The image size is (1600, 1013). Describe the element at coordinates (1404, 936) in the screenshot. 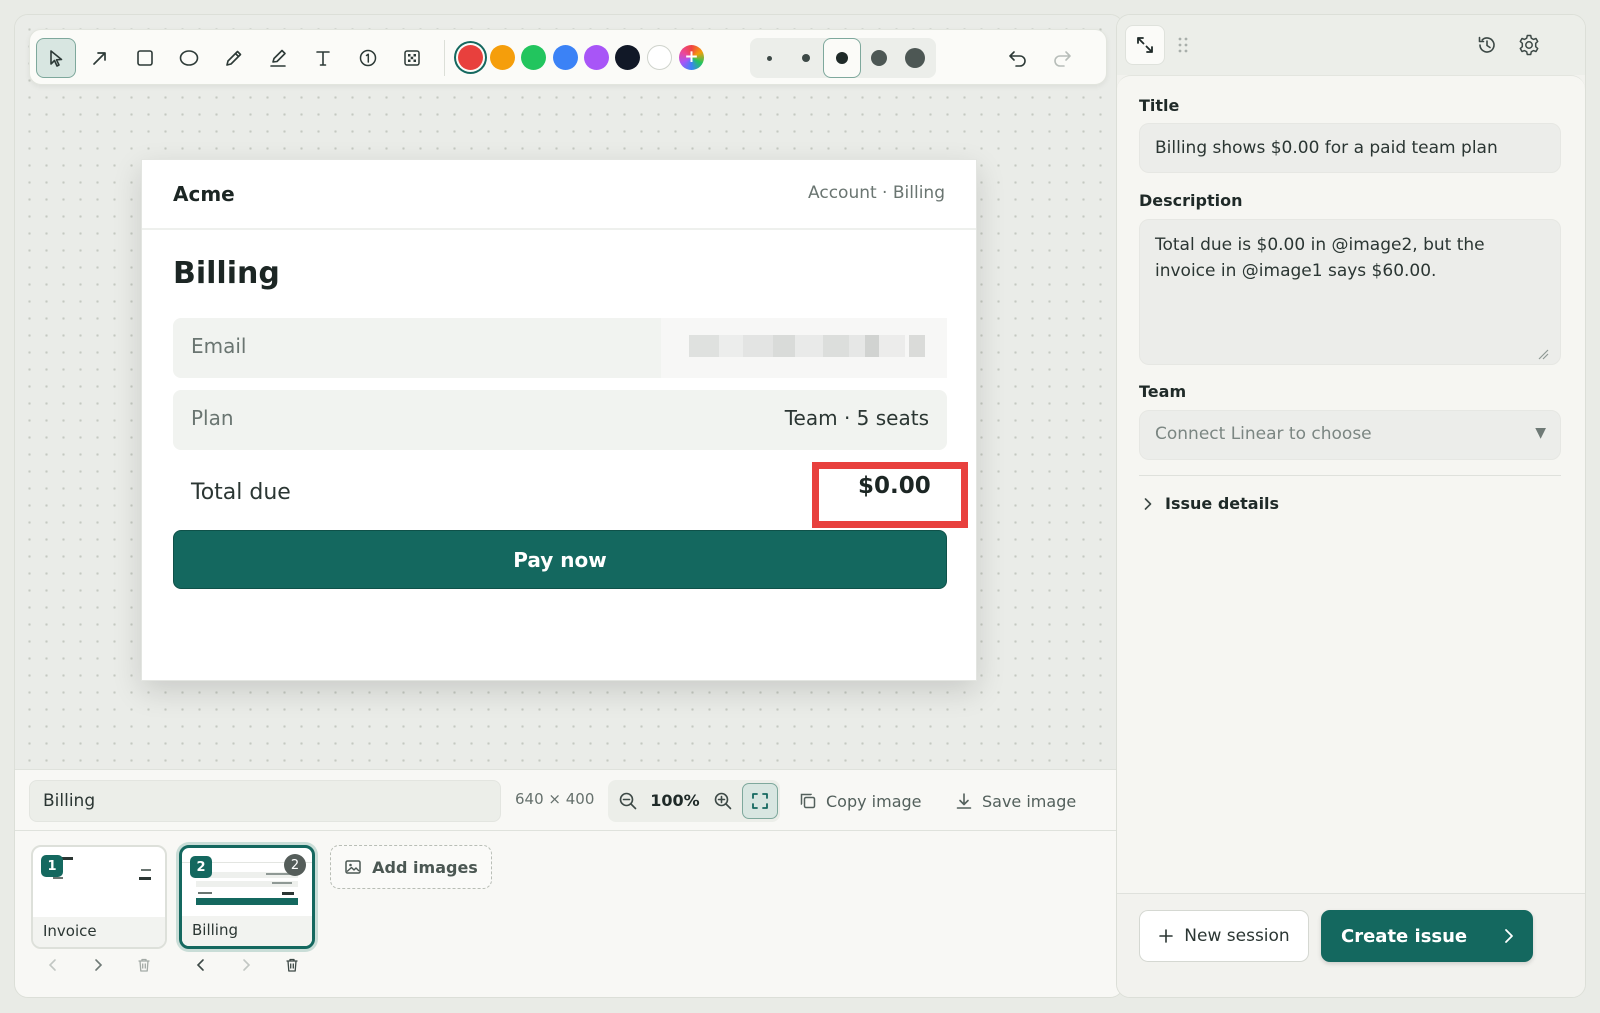

I see `create-issue-label: Create issue` at that location.